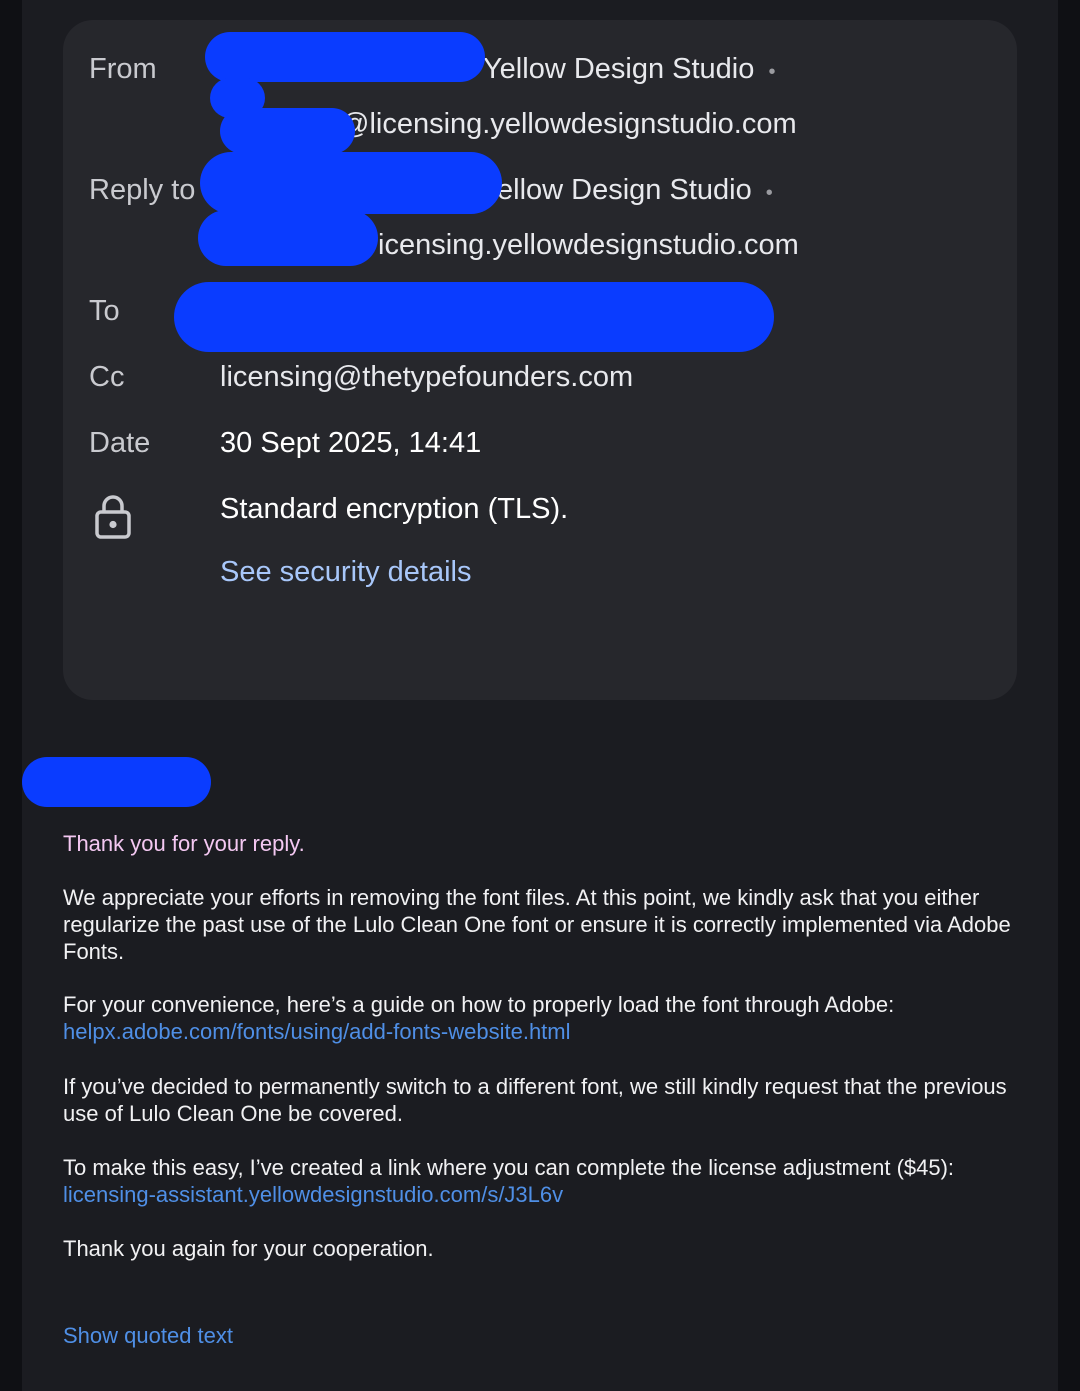  What do you see at coordinates (142, 190) in the screenshot?
I see `reply-to-label: Reply to` at bounding box center [142, 190].